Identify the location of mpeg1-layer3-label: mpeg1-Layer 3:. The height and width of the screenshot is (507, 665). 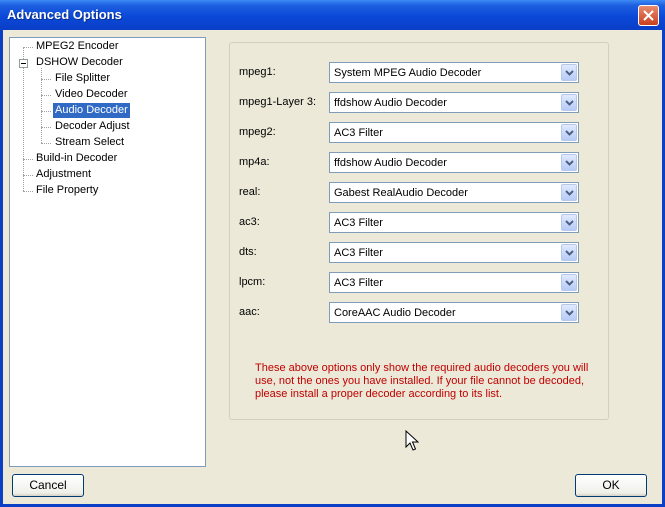
(278, 102).